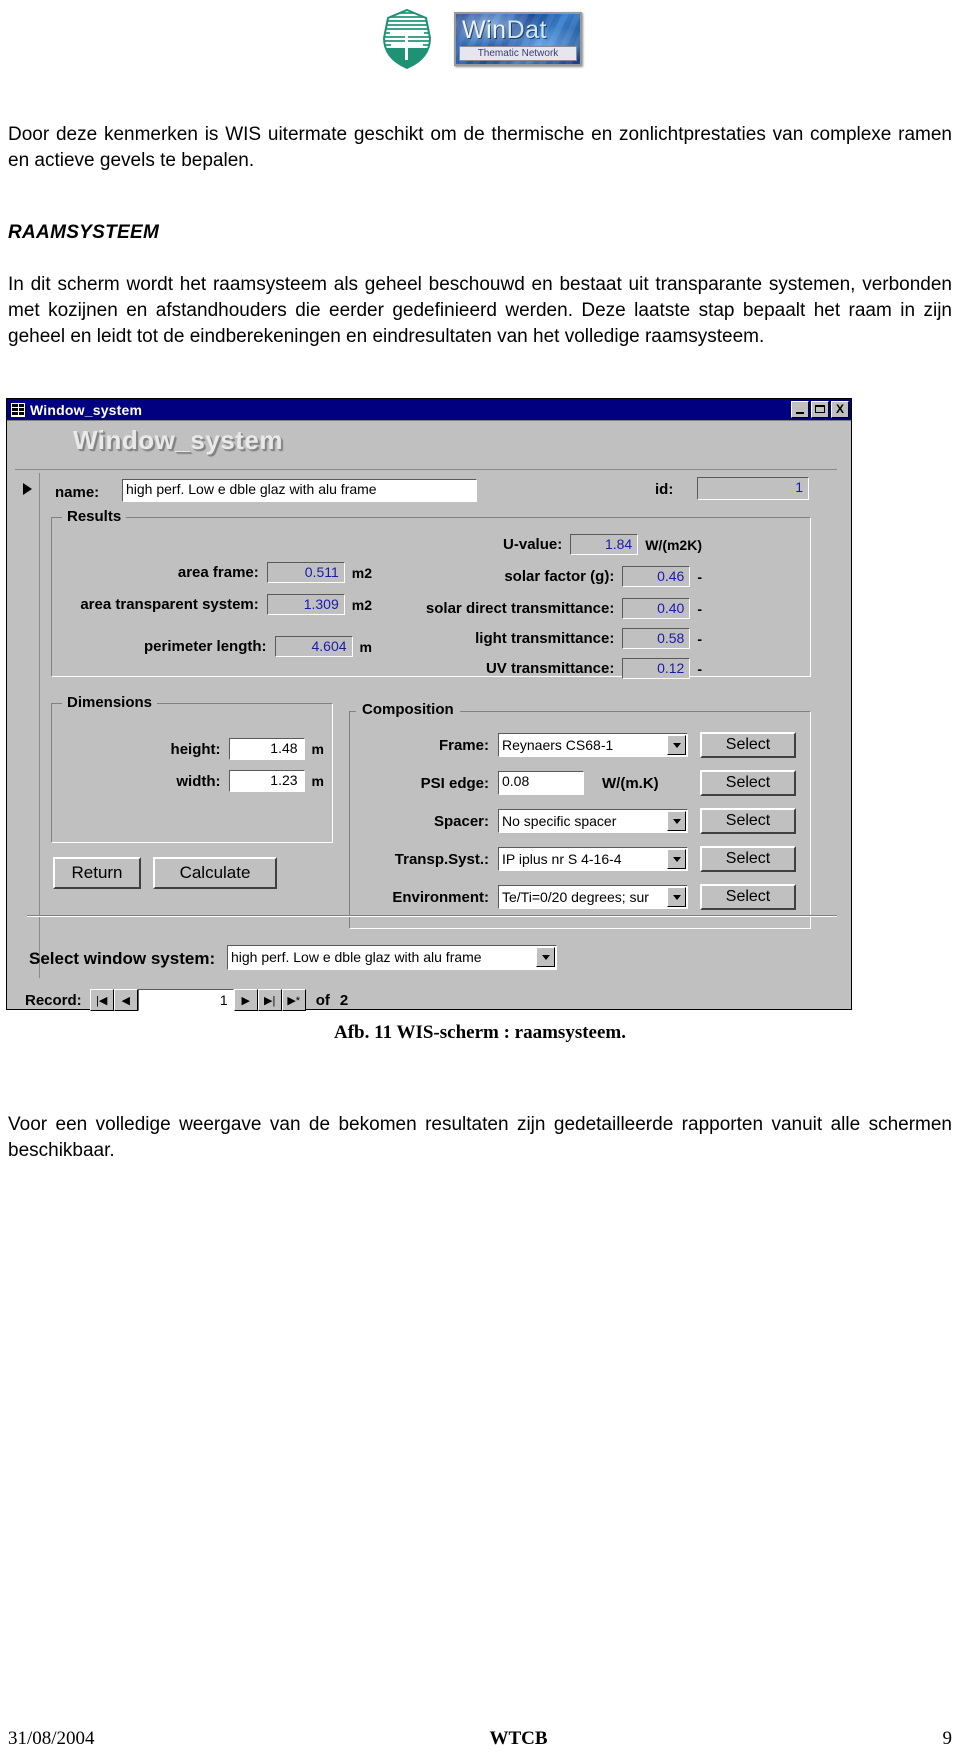 This screenshot has height=1764, width=960. I want to click on result-label: U-value:, so click(533, 544).